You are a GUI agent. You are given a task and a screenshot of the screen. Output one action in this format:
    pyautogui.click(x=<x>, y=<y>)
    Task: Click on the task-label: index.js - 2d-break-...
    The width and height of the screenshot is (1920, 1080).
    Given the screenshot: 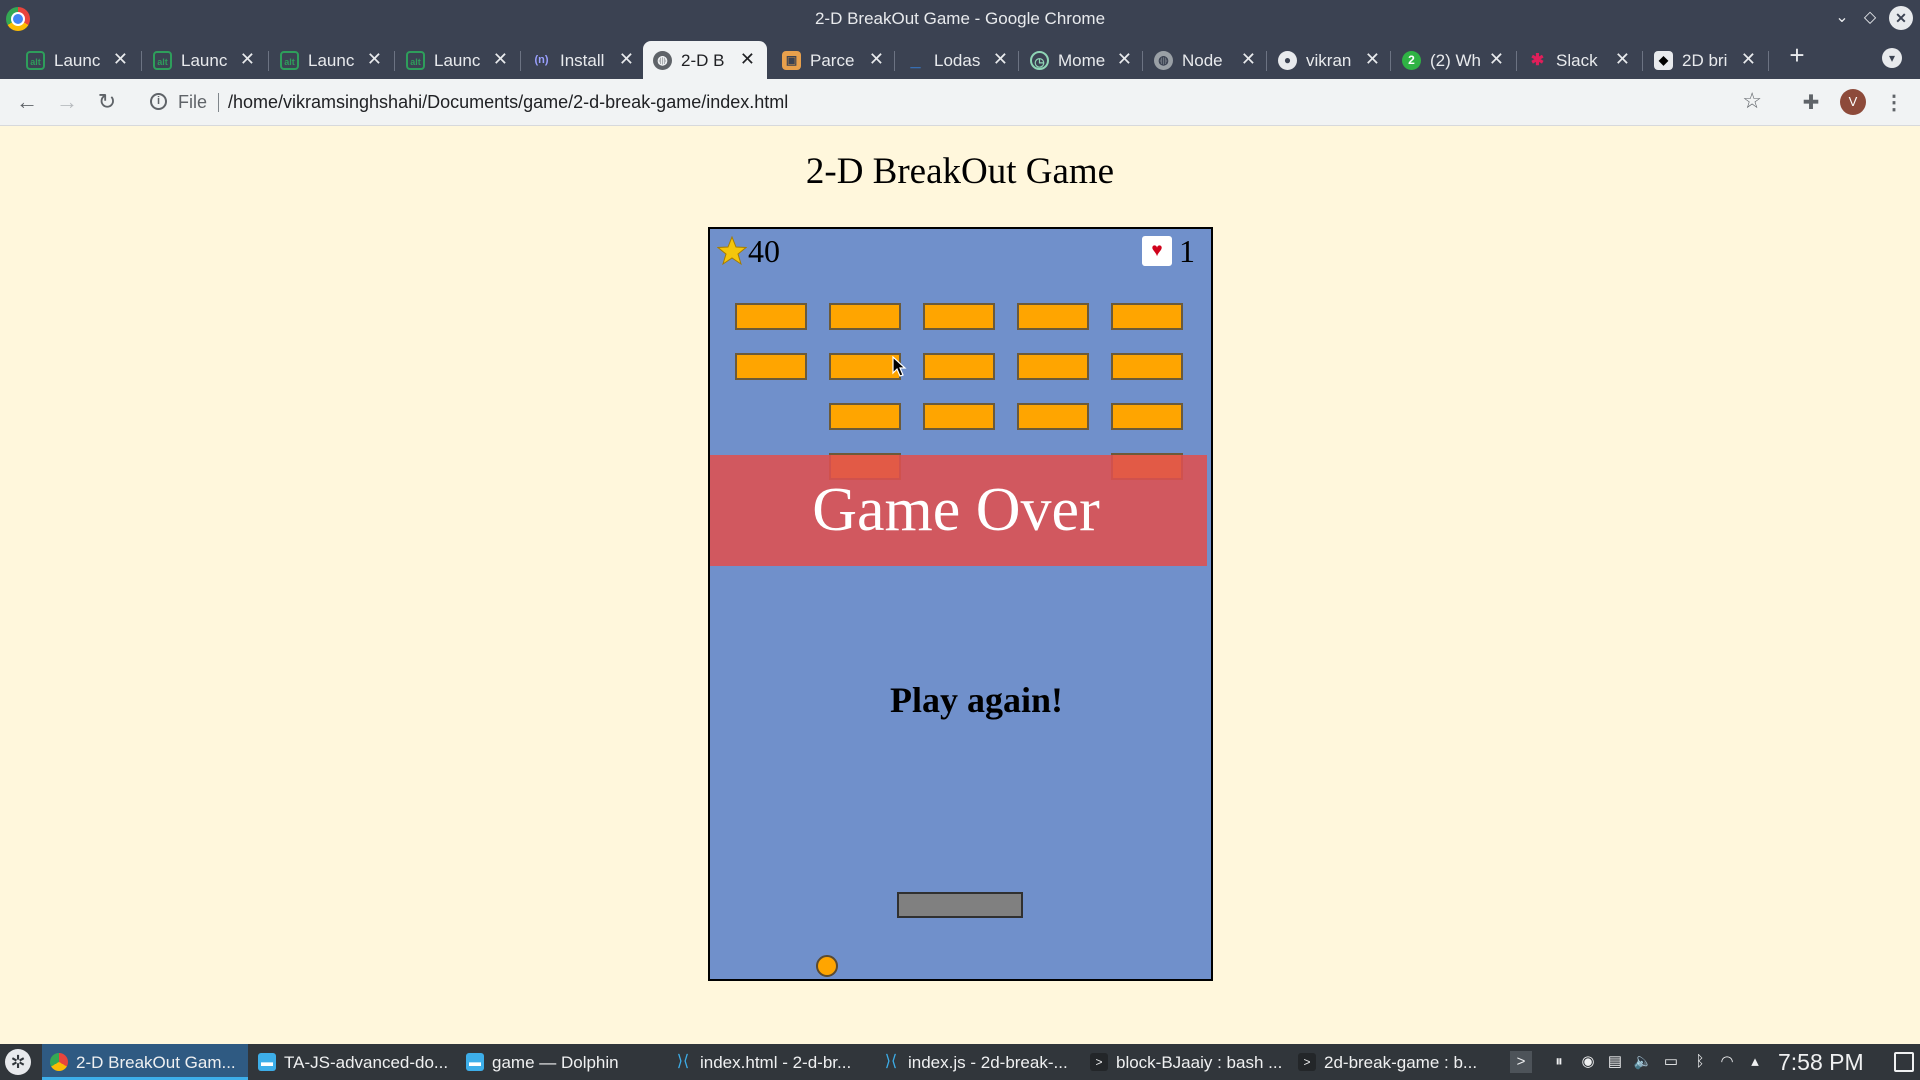 What is the action you would take?
    pyautogui.click(x=988, y=1062)
    